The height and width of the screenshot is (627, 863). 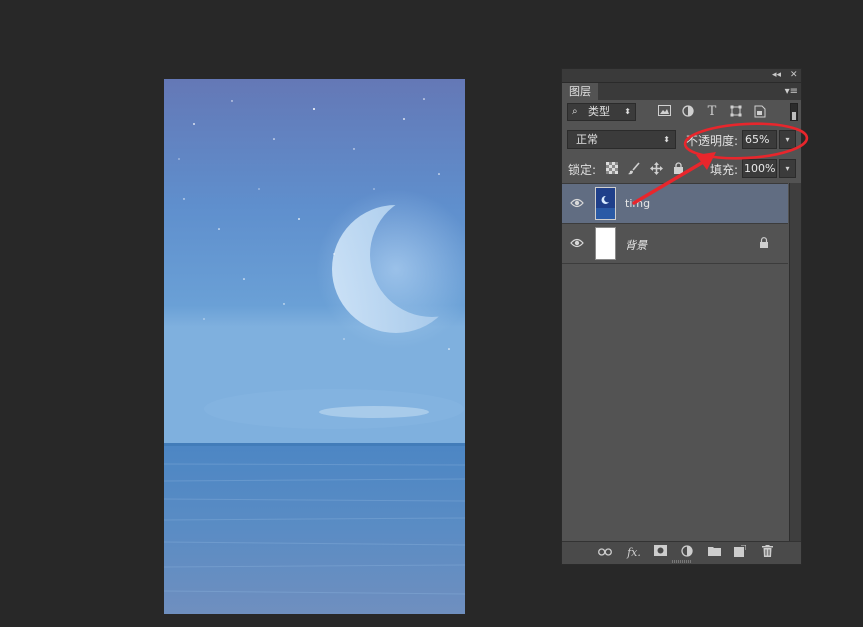 I want to click on new-layer-icon, so click(x=740, y=552).